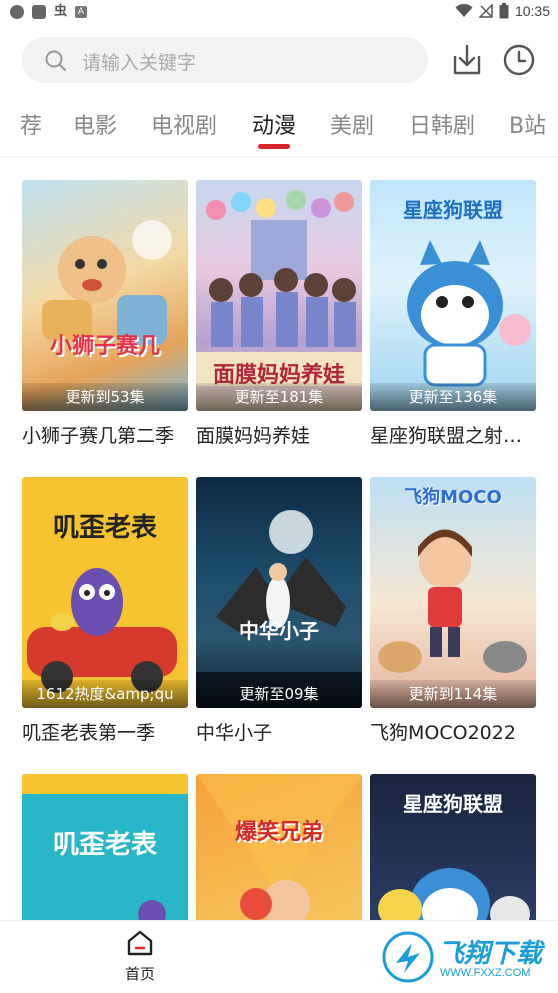 The image size is (558, 993). Describe the element at coordinates (464, 10) in the screenshot. I see `wifi-icon` at that location.